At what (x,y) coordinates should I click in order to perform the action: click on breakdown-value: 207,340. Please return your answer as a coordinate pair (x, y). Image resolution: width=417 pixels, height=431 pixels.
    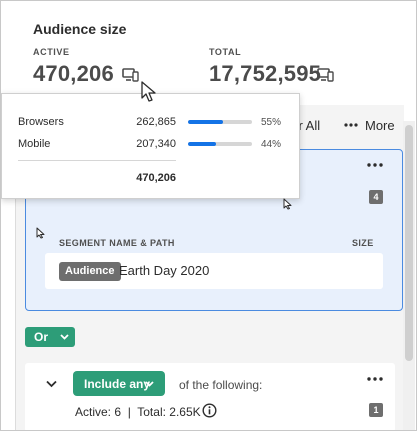
    Looking at the image, I should click on (156, 144).